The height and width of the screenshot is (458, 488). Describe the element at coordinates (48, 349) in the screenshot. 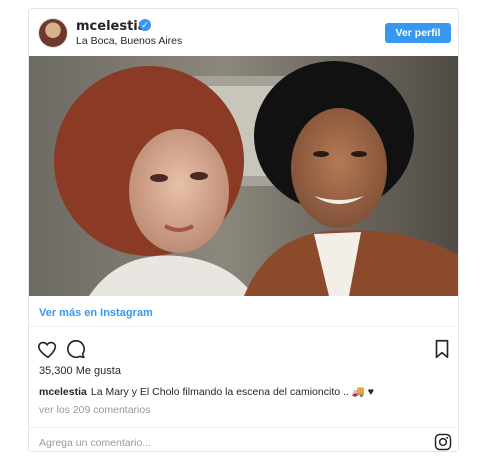

I see `heart-icon` at that location.